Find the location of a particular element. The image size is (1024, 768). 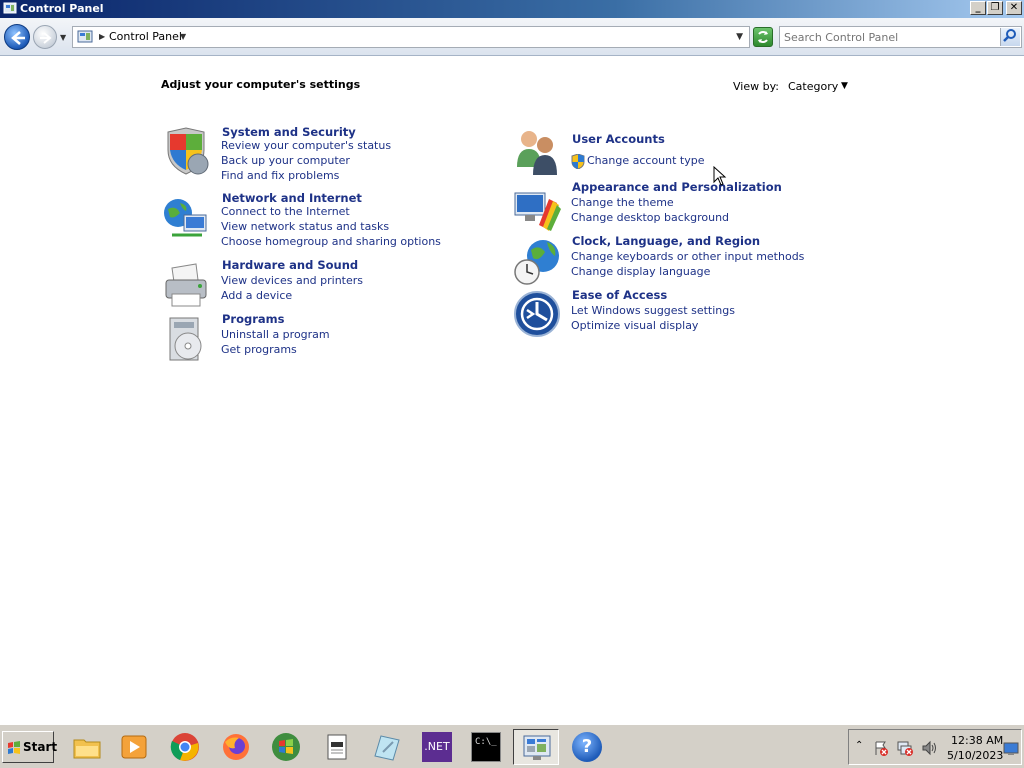

system-tray: ⌃ 12:38 AM 5/10/2023 is located at coordinates (935, 747).